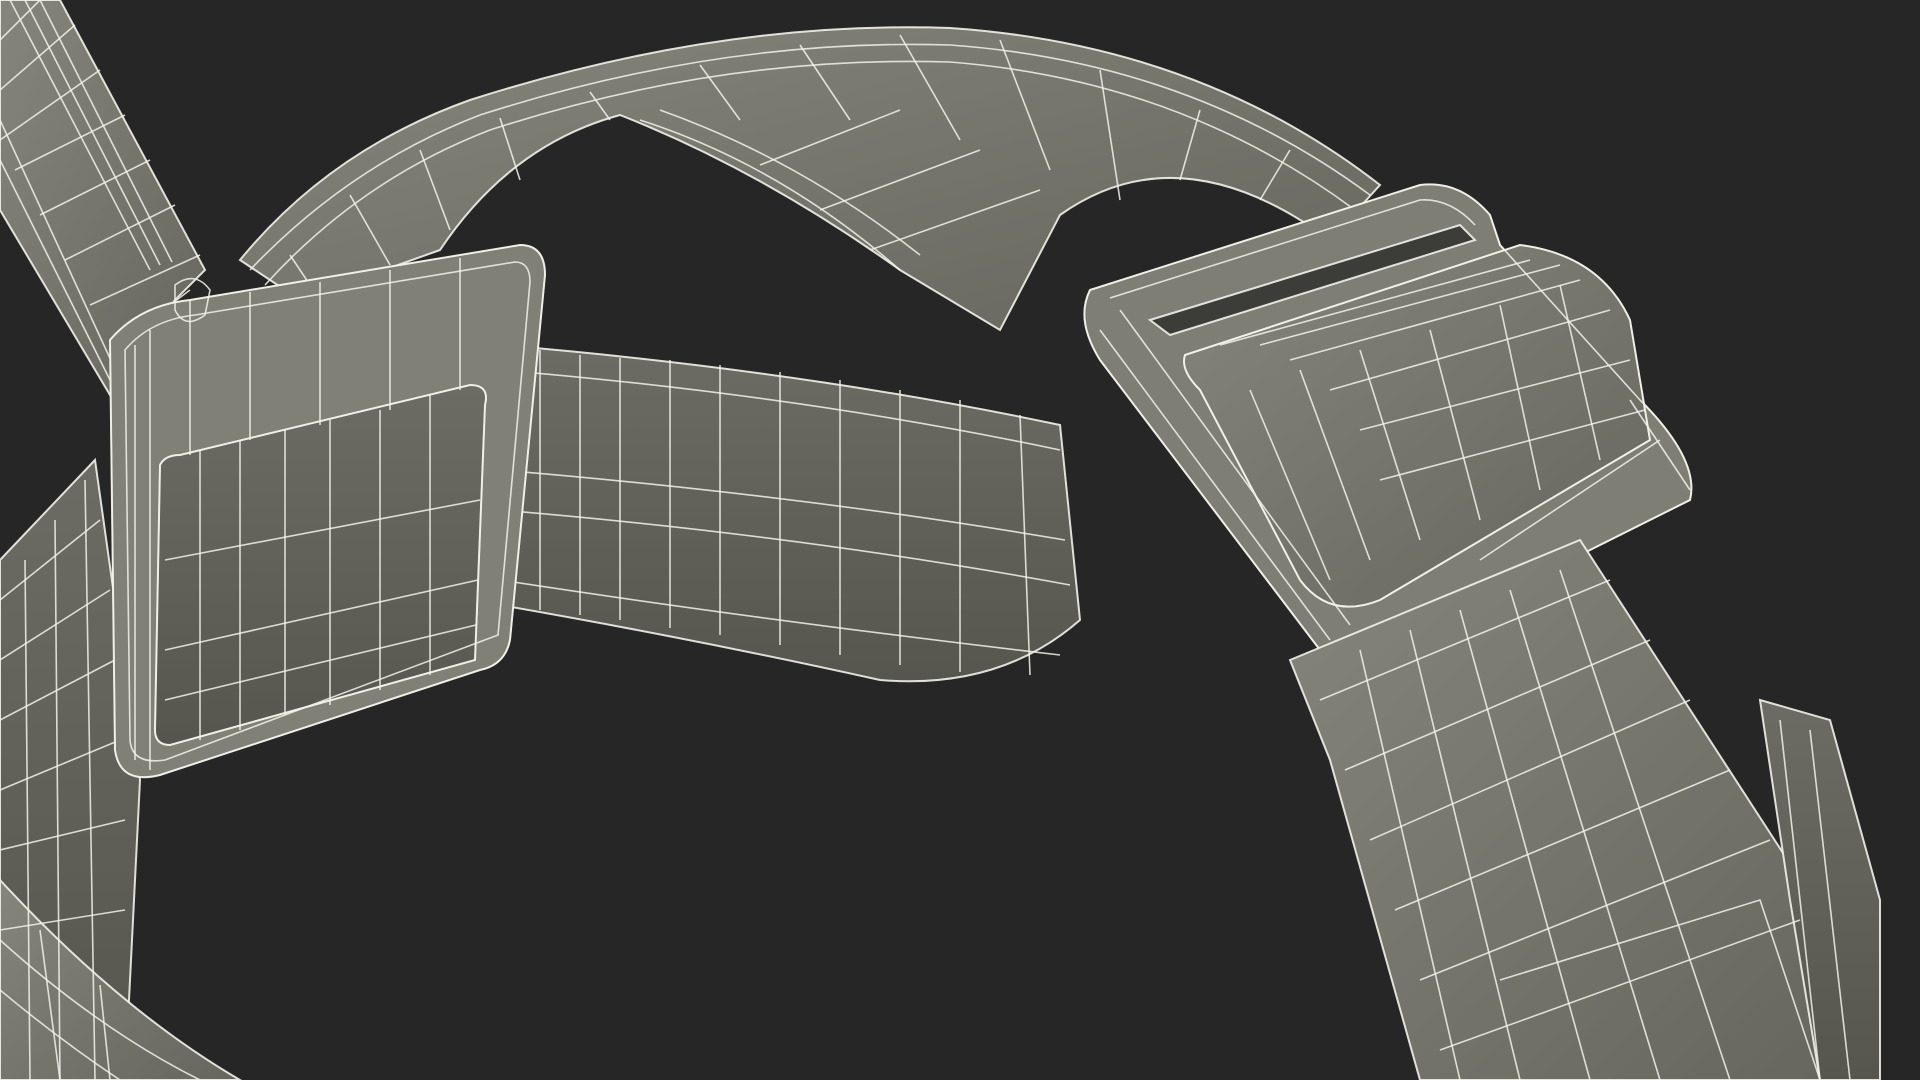  I want to click on middle-back-strap, so click(790, 513).